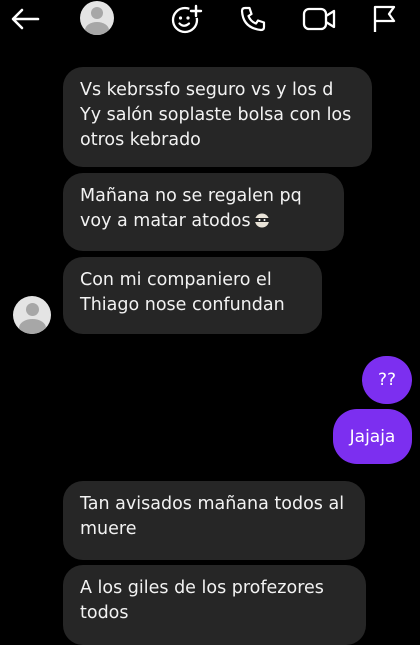  I want to click on back-arrow-icon, so click(25, 19).